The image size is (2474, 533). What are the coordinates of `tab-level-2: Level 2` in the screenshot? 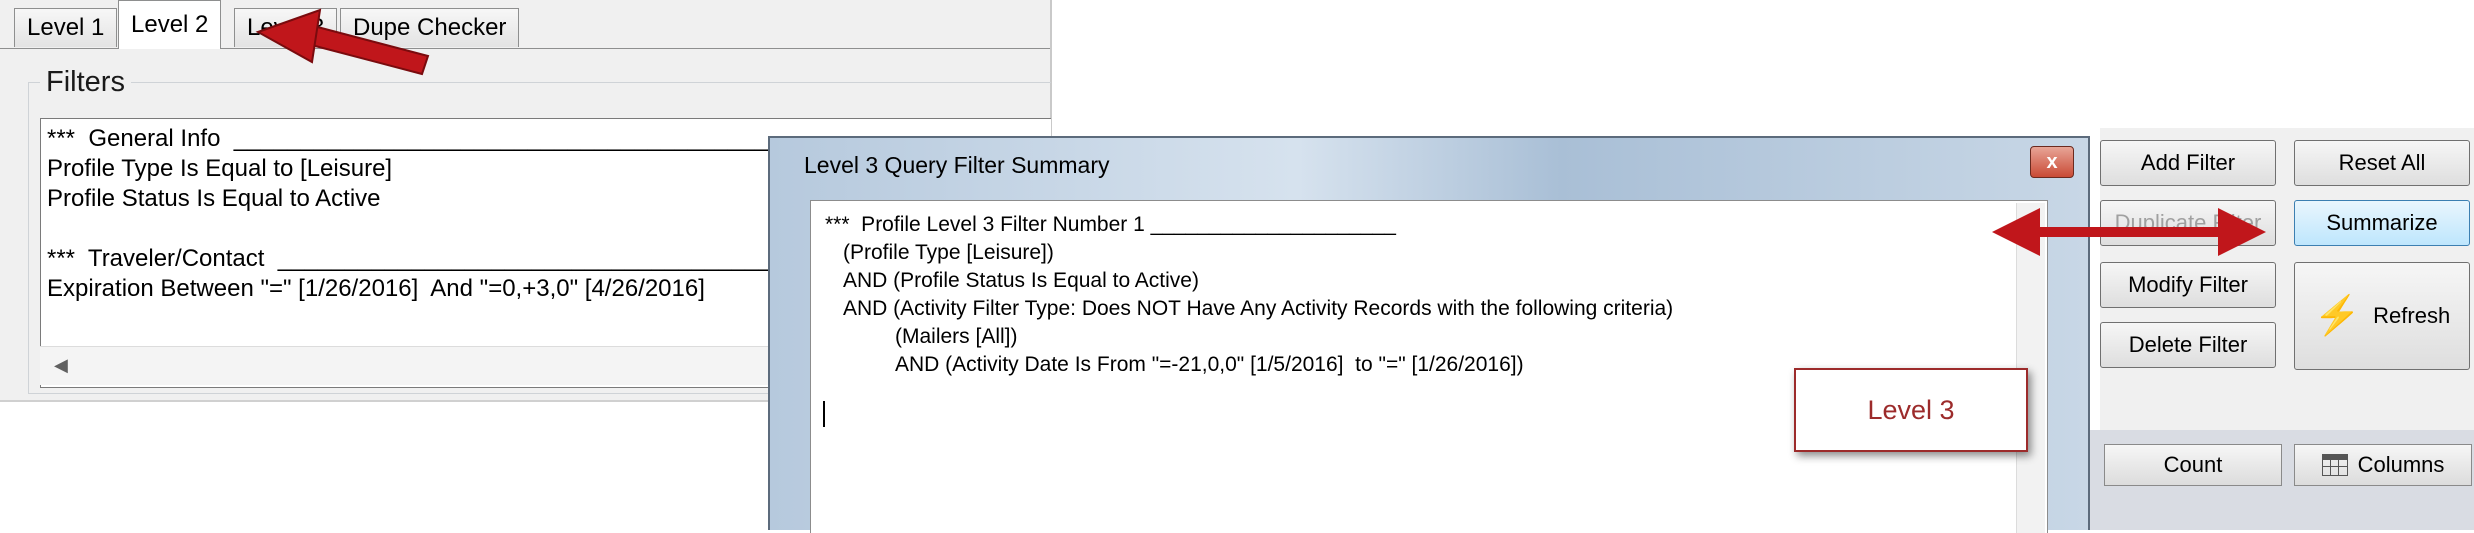 It's located at (170, 24).